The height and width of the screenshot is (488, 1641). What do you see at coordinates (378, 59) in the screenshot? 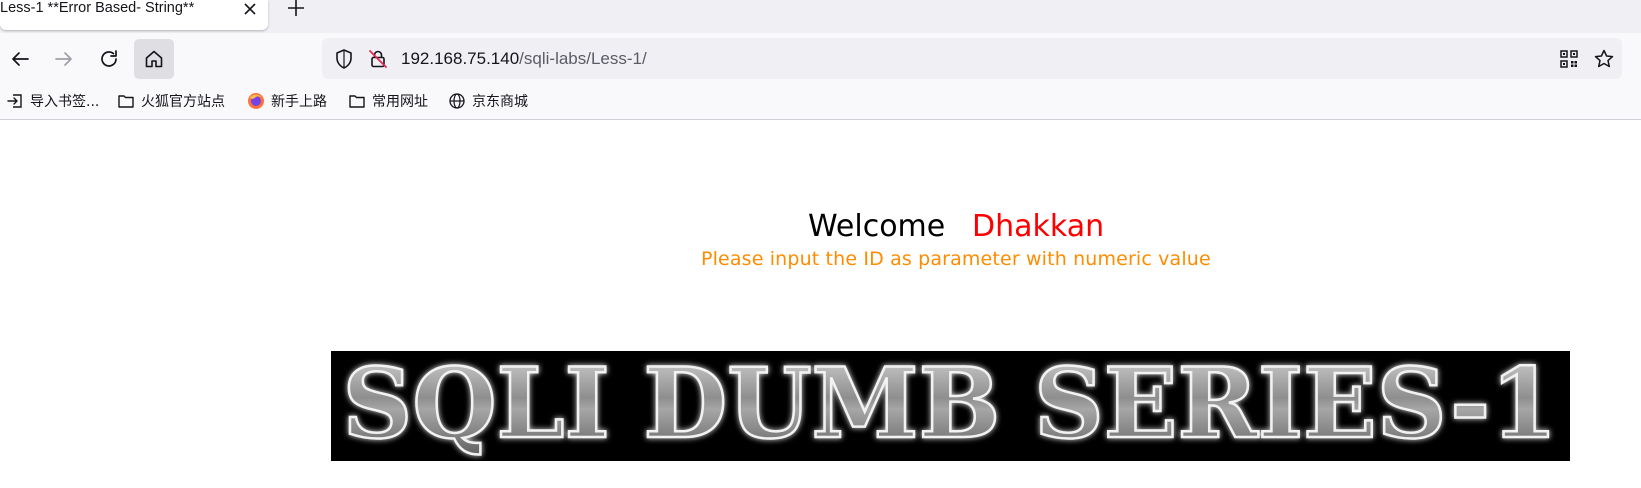
I see `insecure-lock-icon` at bounding box center [378, 59].